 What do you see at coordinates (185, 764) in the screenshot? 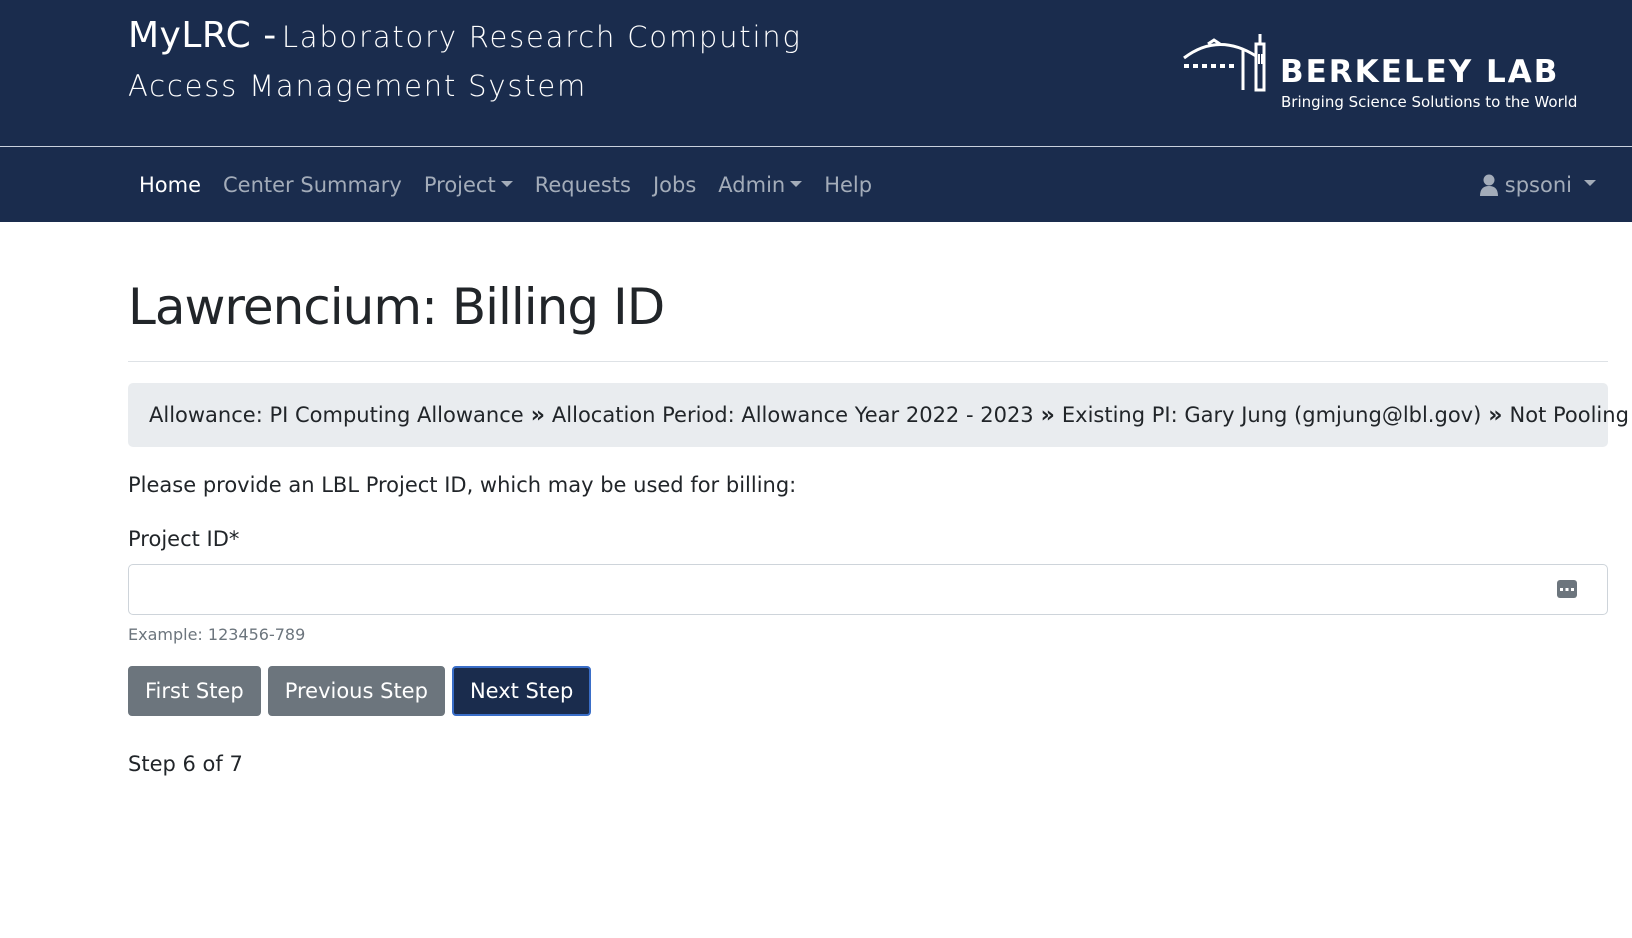
I see `step-indicator: Step 6 of 7` at bounding box center [185, 764].